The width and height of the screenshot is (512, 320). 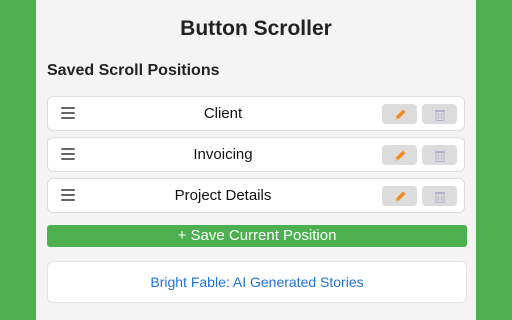 I want to click on save-position-button: + Save Current Position, so click(x=257, y=236).